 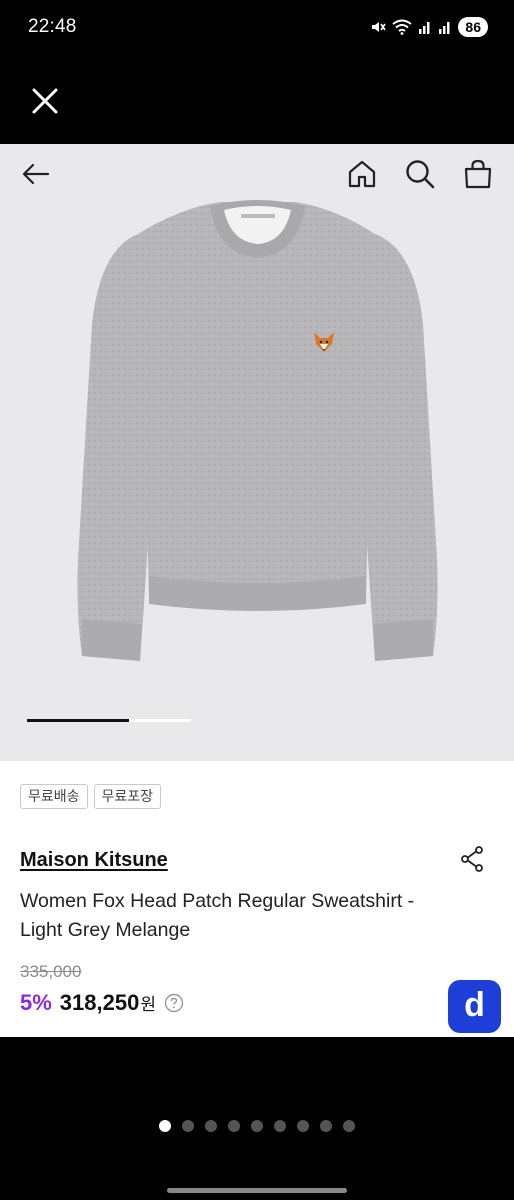 I want to click on page-indicator-dots, so click(x=257, y=1126).